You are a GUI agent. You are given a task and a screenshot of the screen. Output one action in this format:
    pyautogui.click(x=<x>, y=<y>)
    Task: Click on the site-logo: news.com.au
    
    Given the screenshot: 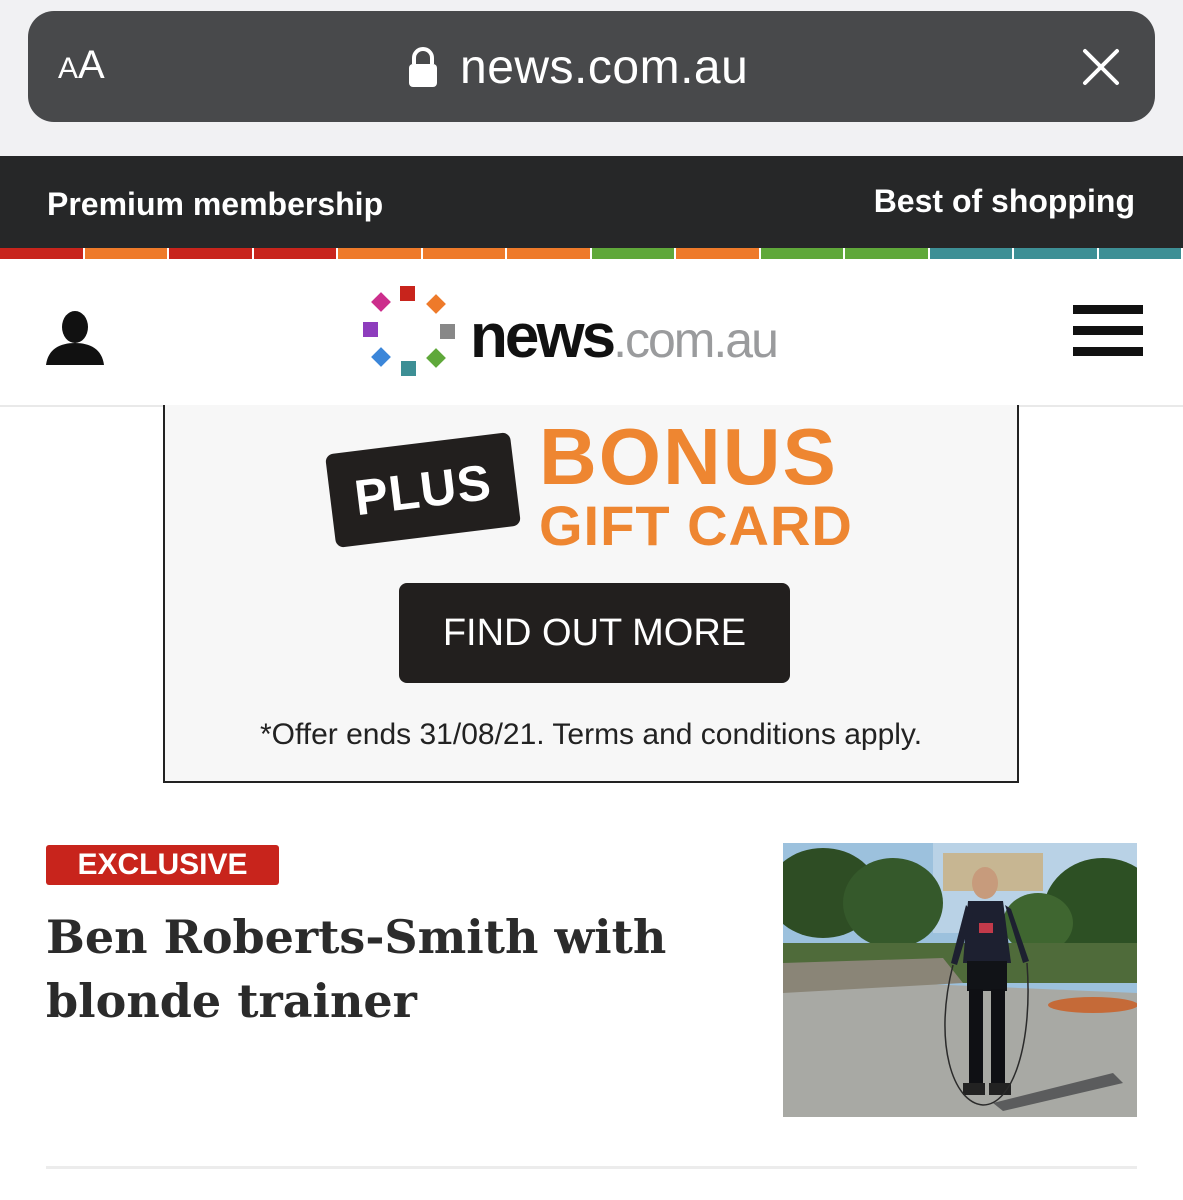 What is the action you would take?
    pyautogui.click(x=595, y=333)
    